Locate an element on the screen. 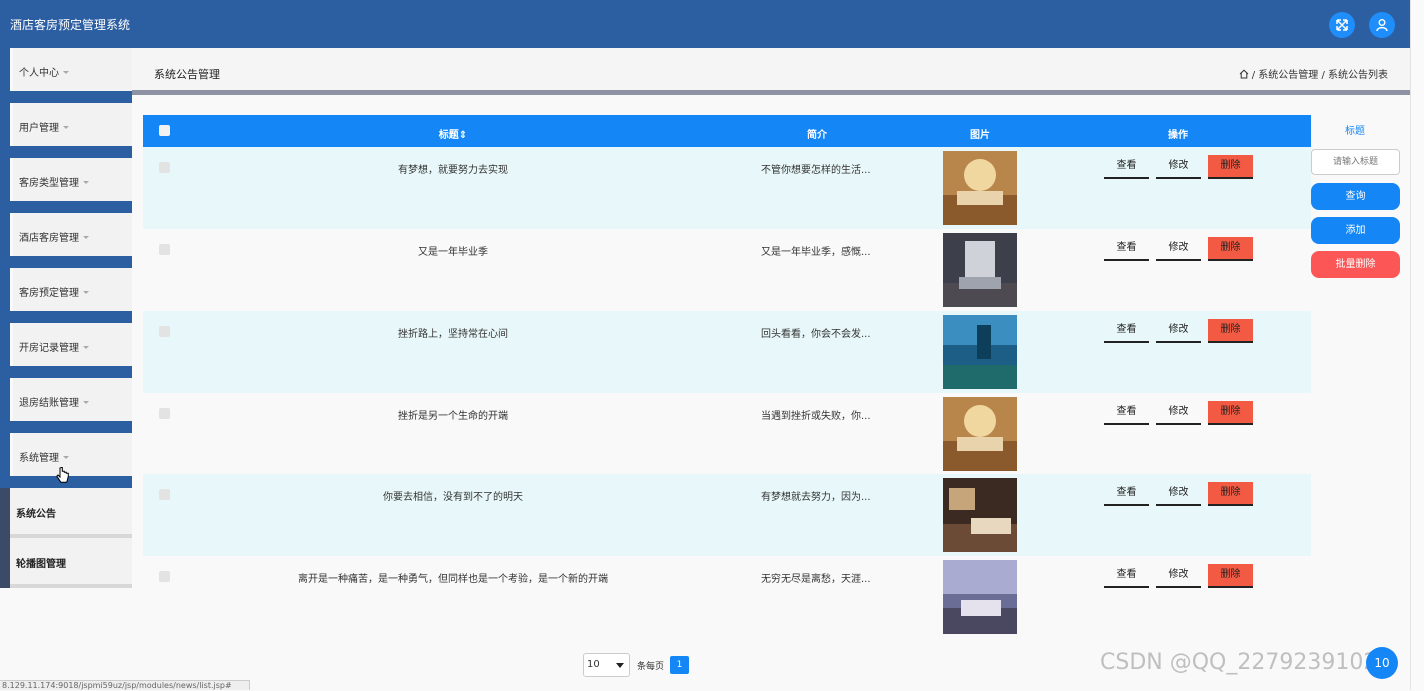 This screenshot has height=691, width=1424. sidebar-subitem-card: 轮播图管理 is located at coordinates (71, 561).